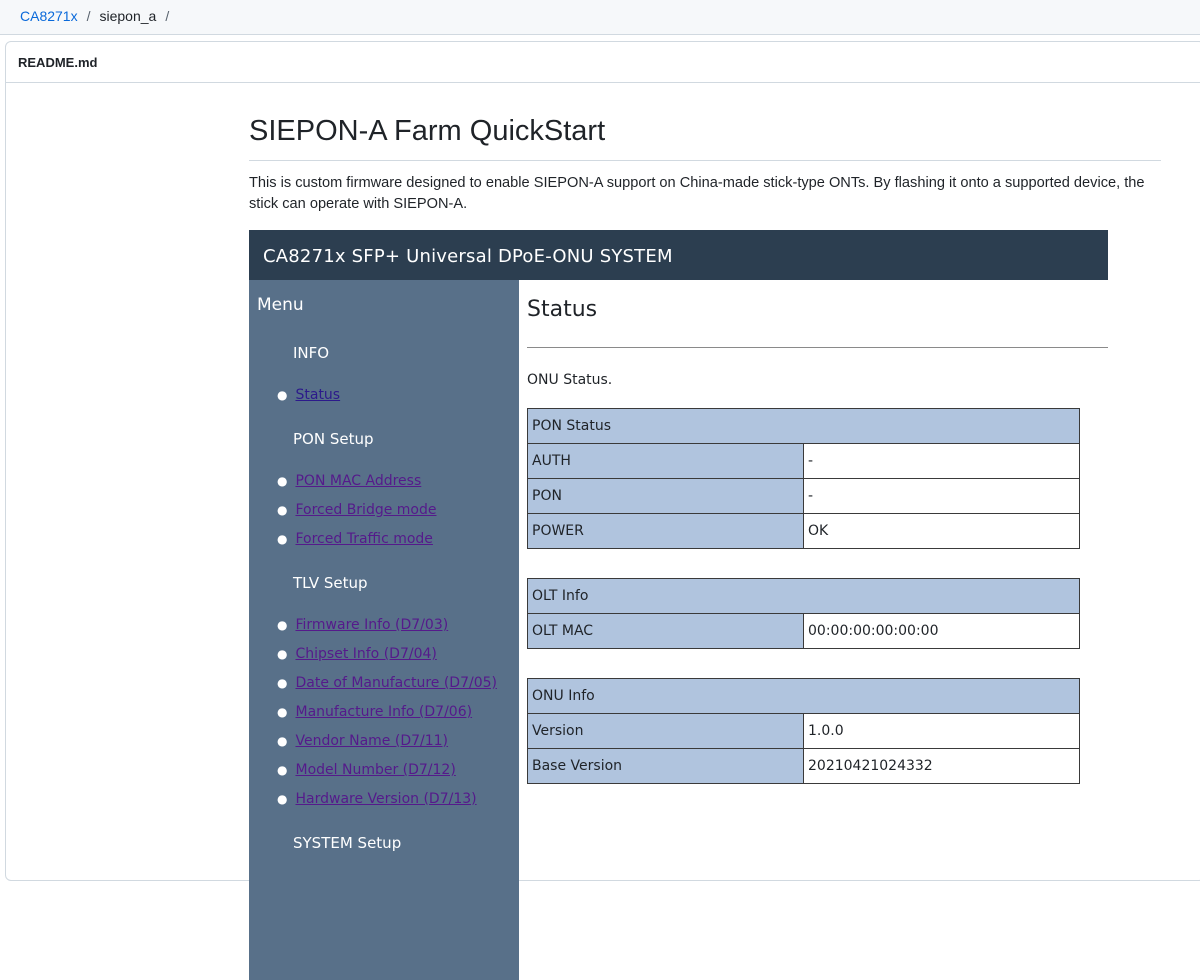 The height and width of the screenshot is (980, 1200). Describe the element at coordinates (705, 137) in the screenshot. I see `readme-title: SIEPON-A Farm QuickStart` at that location.